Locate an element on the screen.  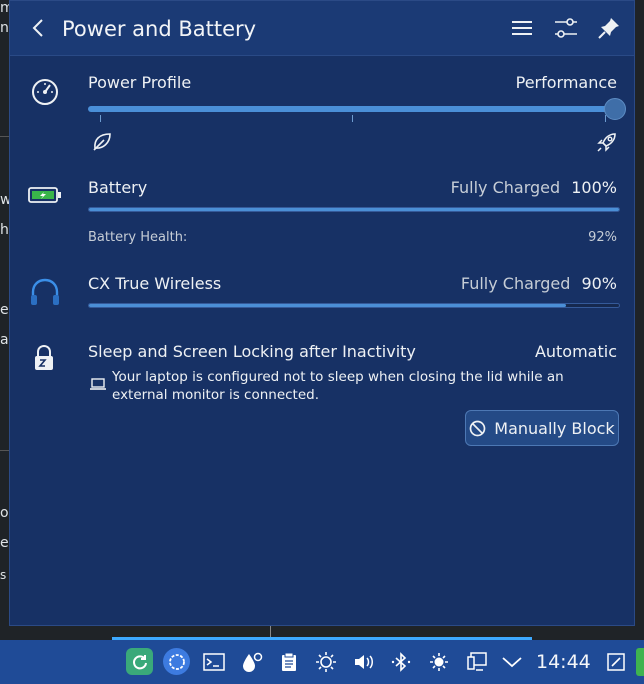
pin-icon is located at coordinates (608, 28).